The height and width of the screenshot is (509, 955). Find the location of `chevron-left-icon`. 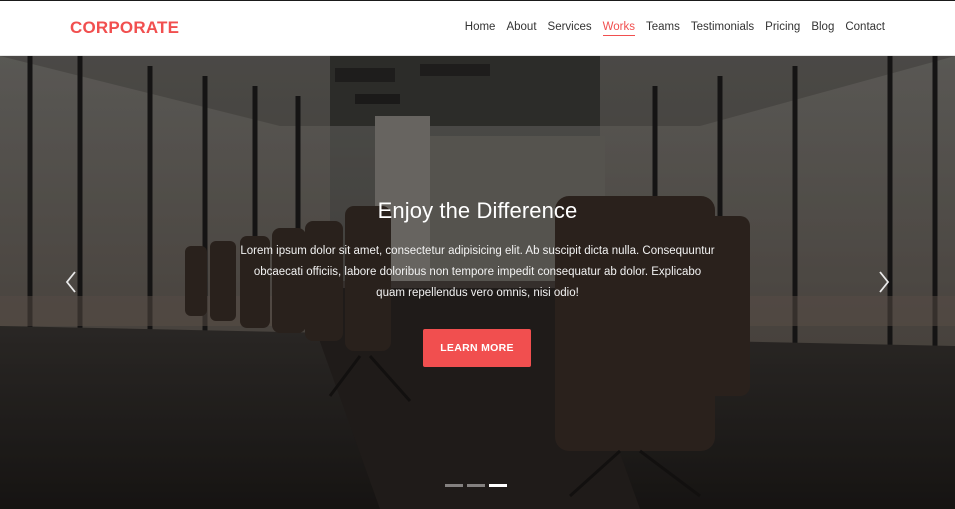

chevron-left-icon is located at coordinates (72, 282).